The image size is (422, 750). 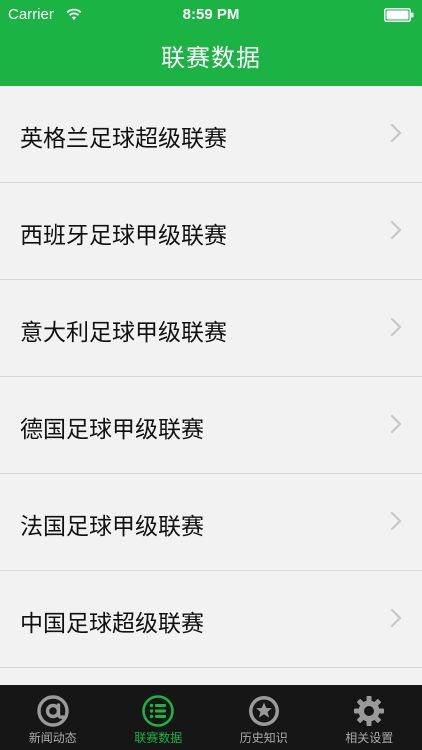 I want to click on tab-bar: 新闻动态 联赛数据 历史知识 相关设置, so click(x=211, y=717).